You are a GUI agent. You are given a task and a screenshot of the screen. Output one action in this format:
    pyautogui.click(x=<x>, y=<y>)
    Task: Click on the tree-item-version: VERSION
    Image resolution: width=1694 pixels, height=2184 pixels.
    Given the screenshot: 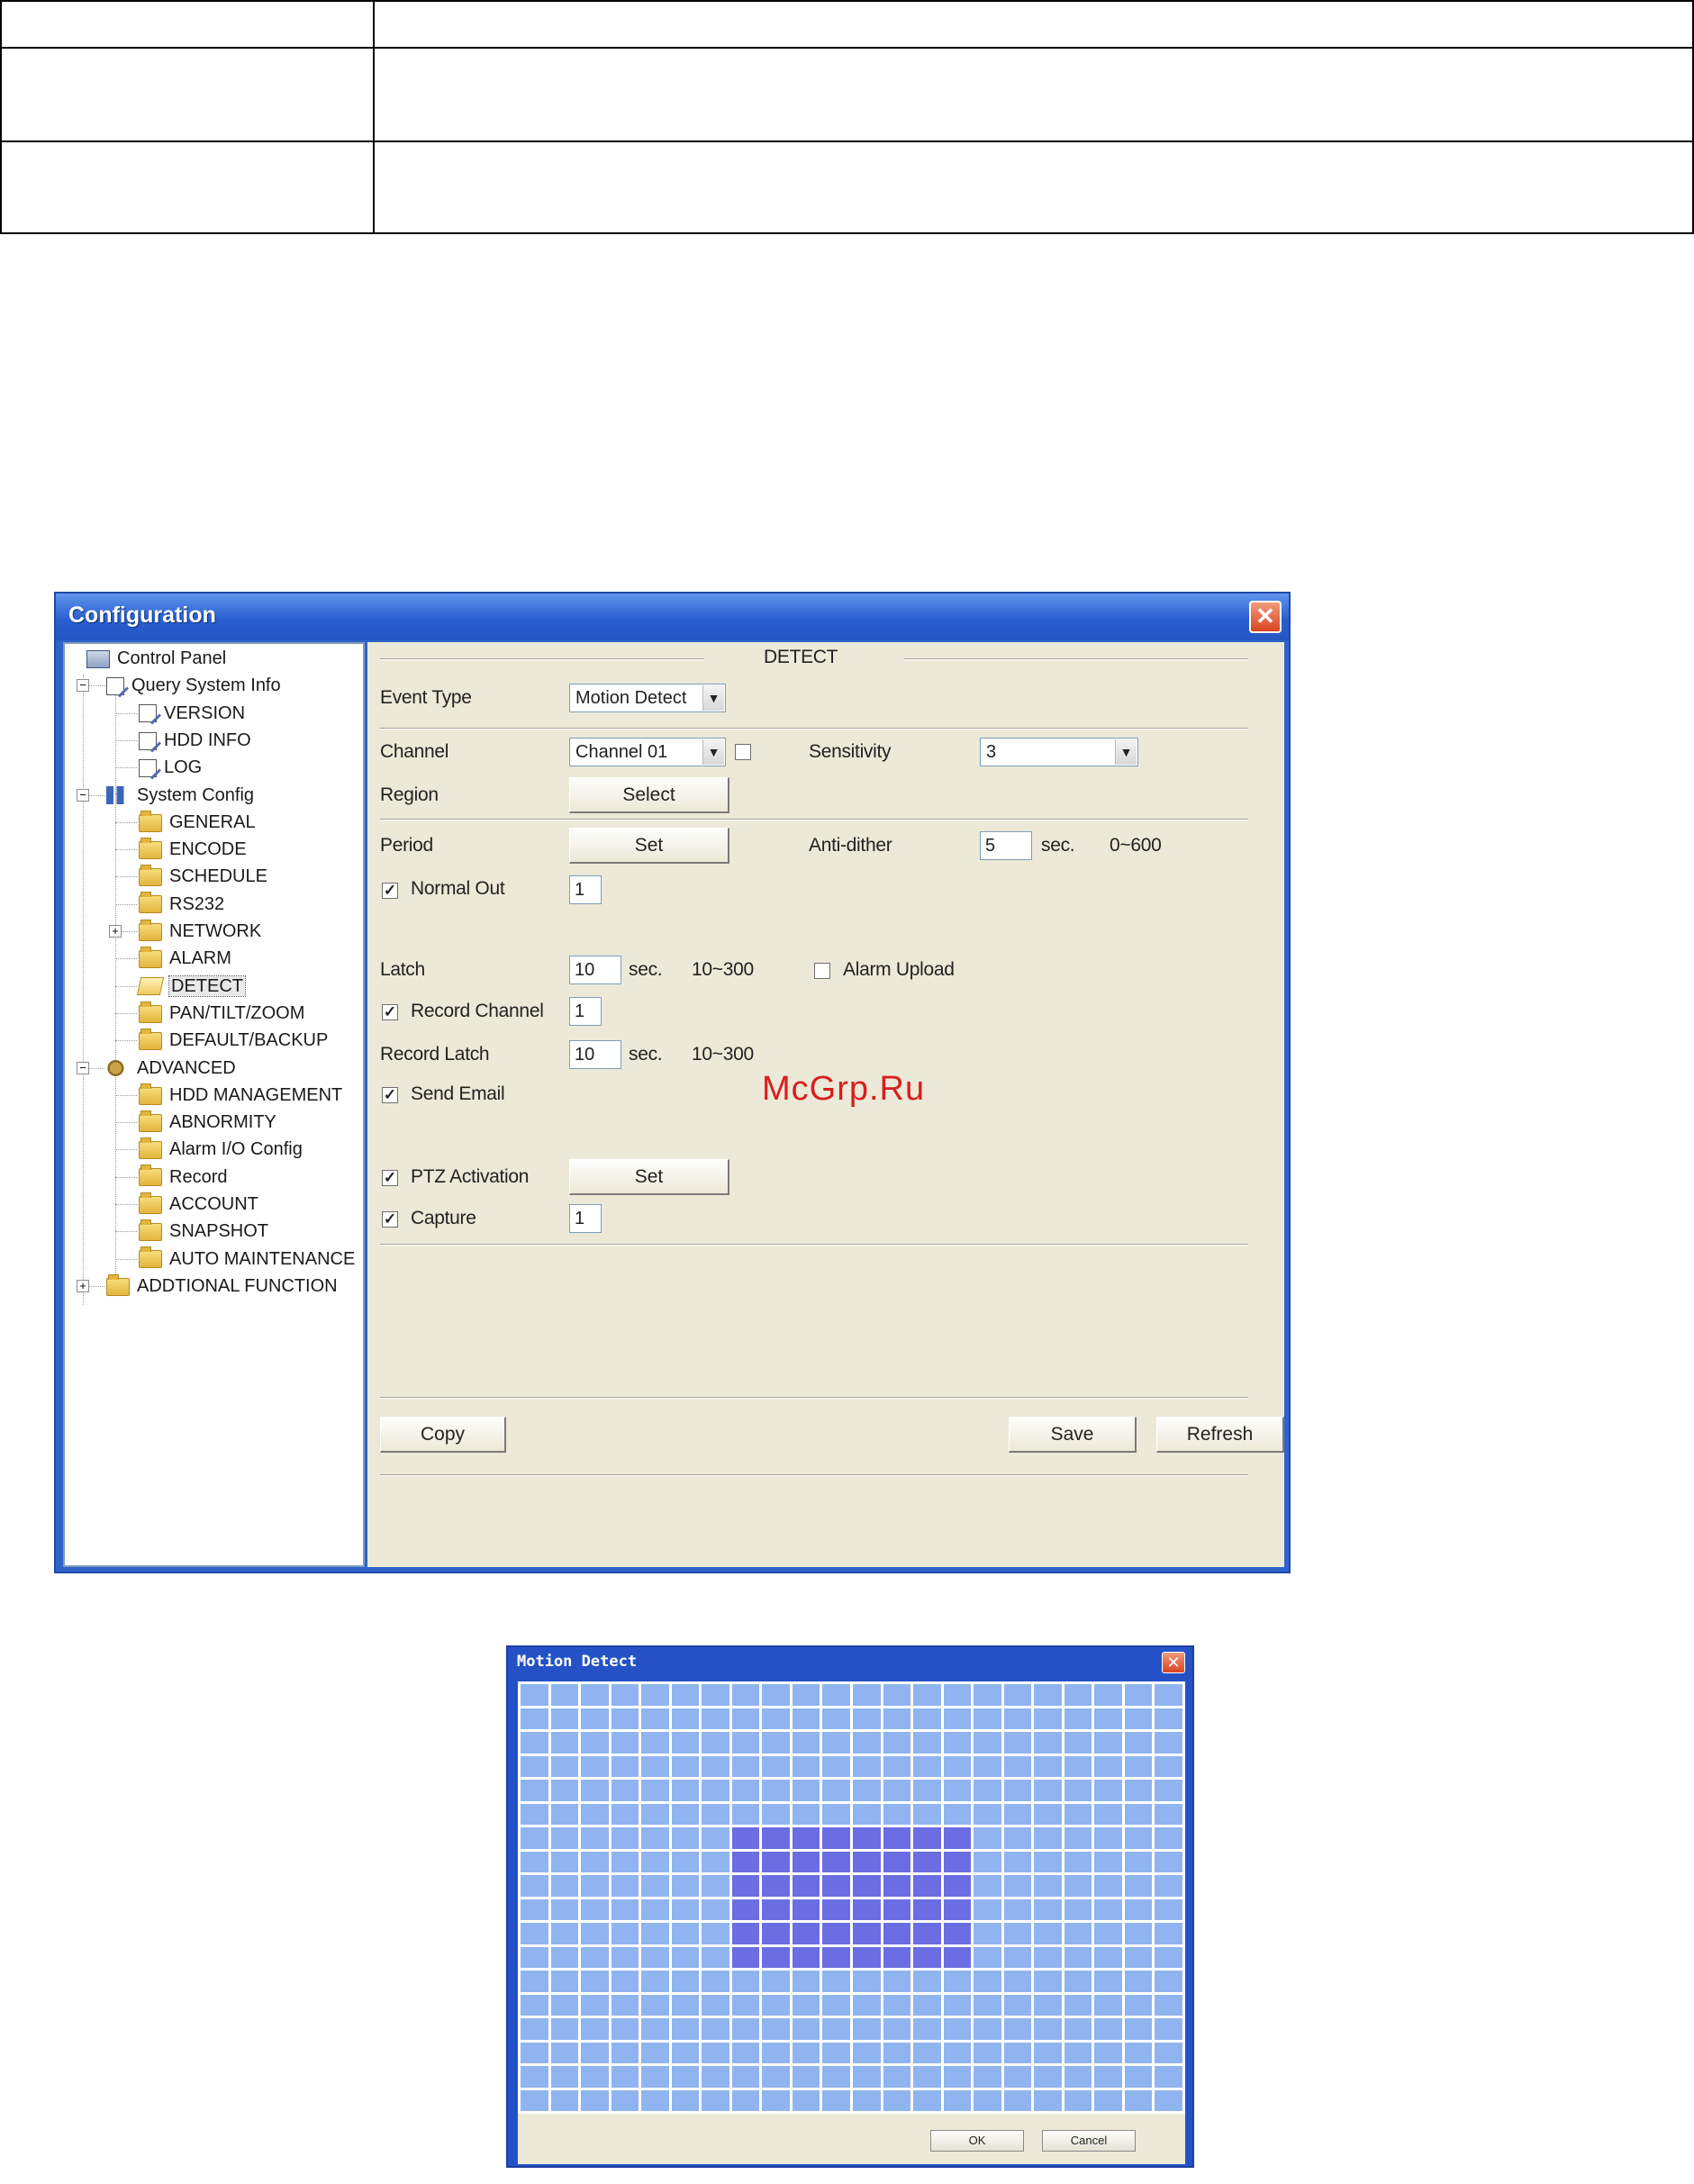 What is the action you would take?
    pyautogui.click(x=192, y=713)
    